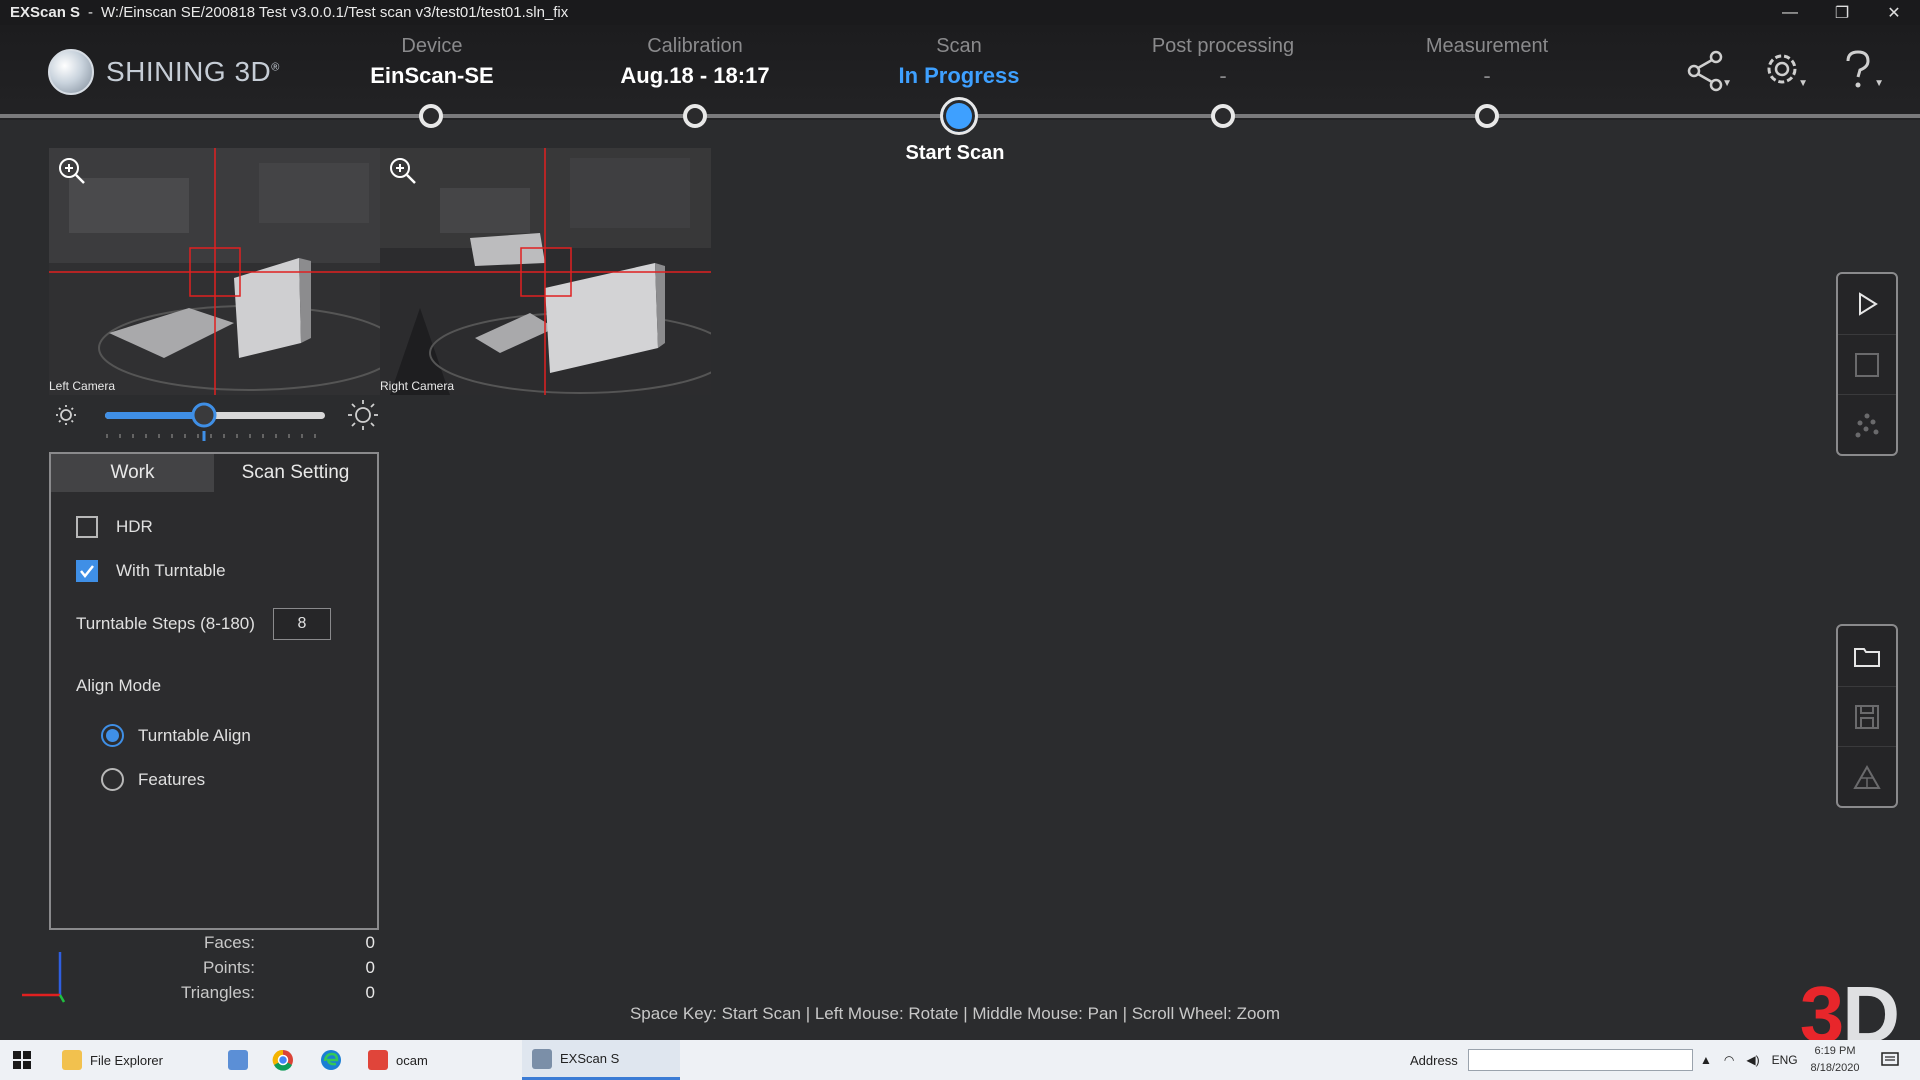  I want to click on taskbar-ocam: ocam, so click(398, 1060).